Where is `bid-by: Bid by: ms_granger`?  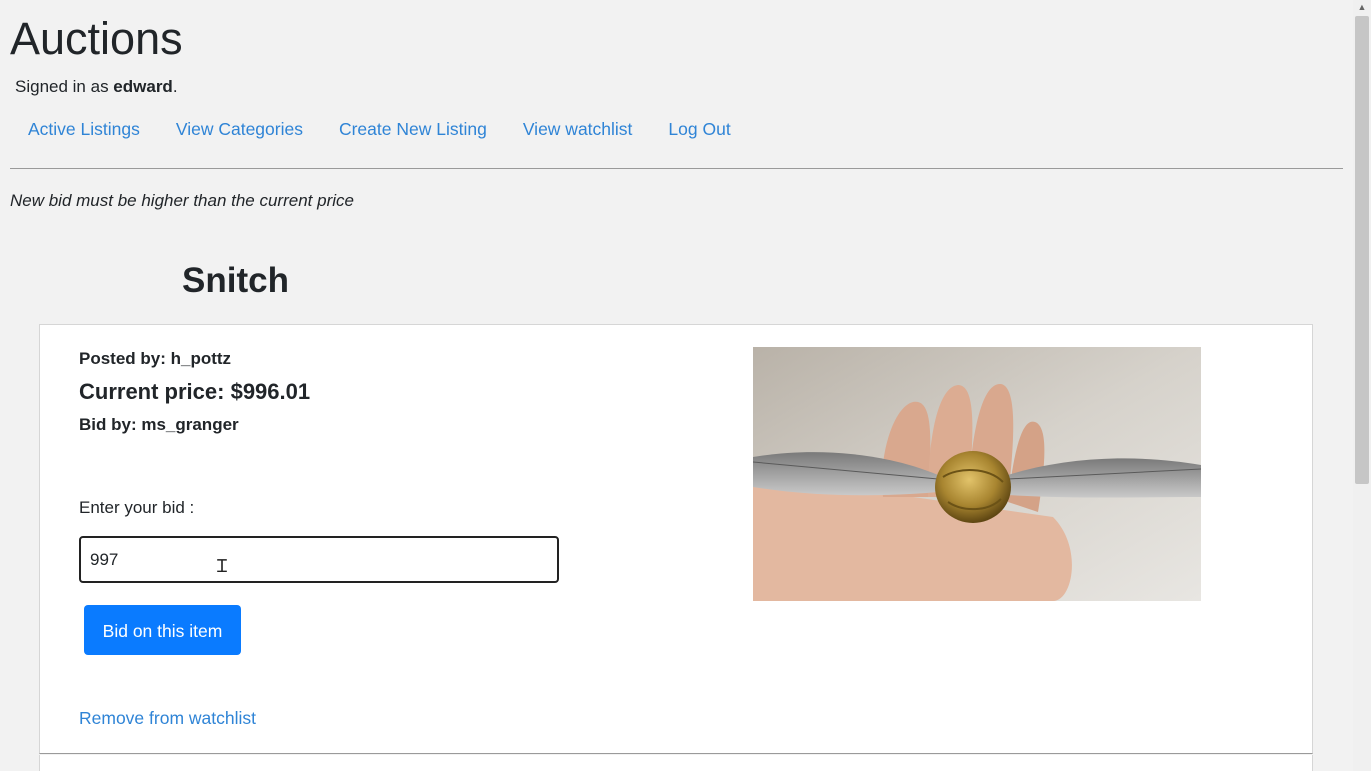 bid-by: Bid by: ms_granger is located at coordinates (159, 424).